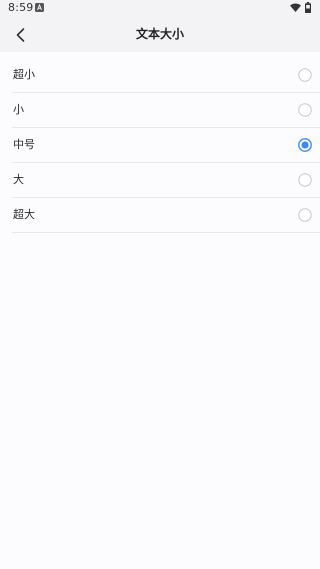 This screenshot has height=569, width=320. Describe the element at coordinates (166, 75) in the screenshot. I see `option-row-extra-small: 超小` at that location.